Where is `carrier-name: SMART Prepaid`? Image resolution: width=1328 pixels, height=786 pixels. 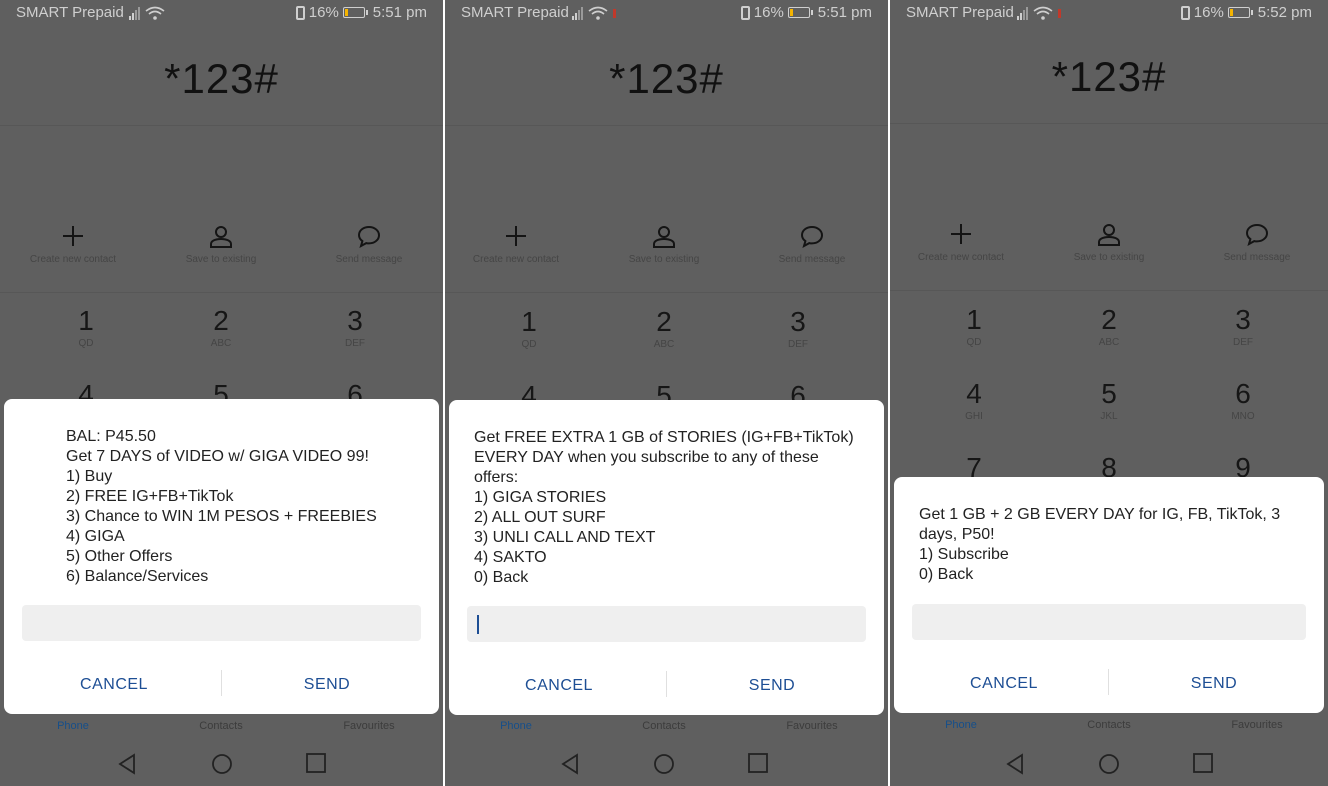
carrier-name: SMART Prepaid is located at coordinates (70, 12).